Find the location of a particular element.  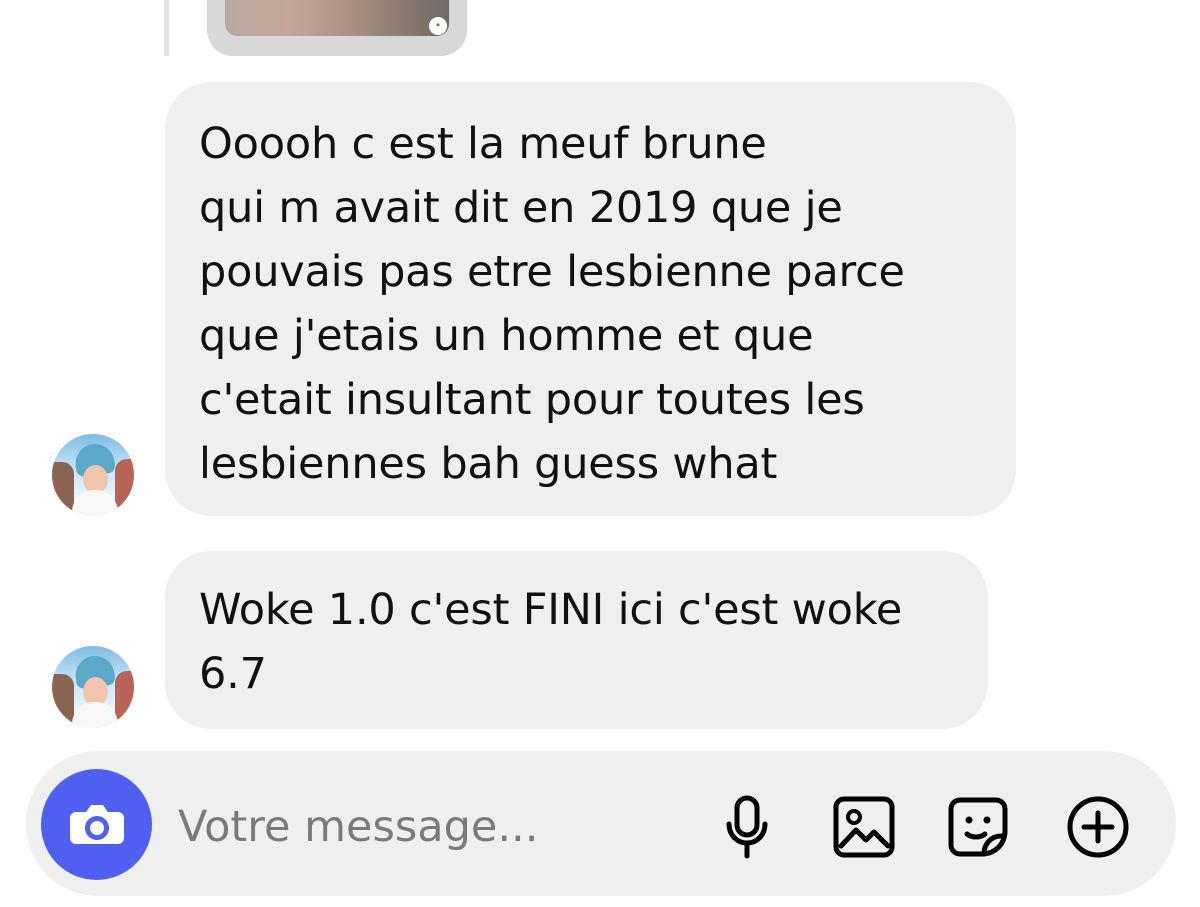

microphone-icon is located at coordinates (747, 827).